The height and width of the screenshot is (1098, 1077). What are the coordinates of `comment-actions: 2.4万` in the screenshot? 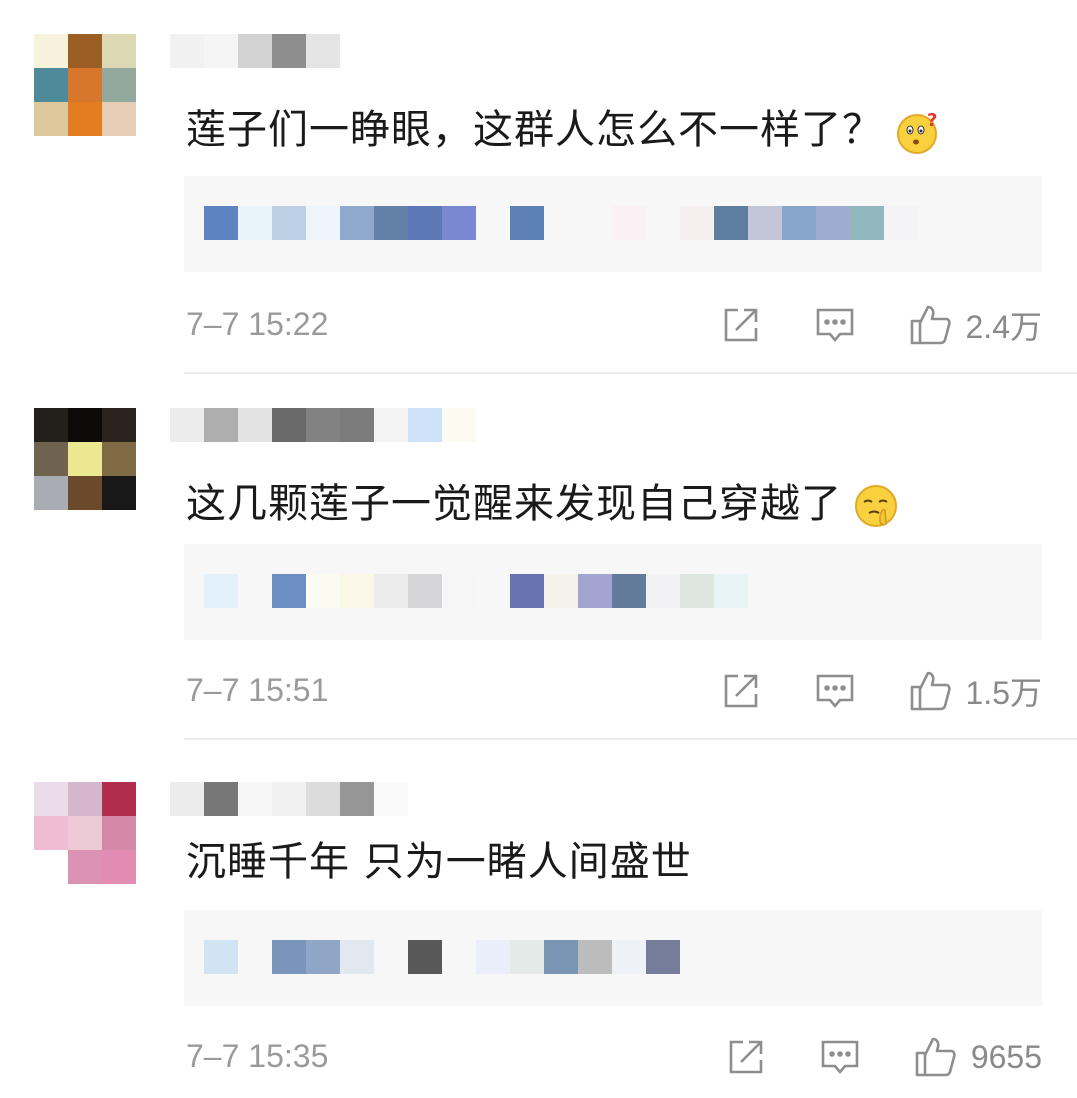 It's located at (855, 325).